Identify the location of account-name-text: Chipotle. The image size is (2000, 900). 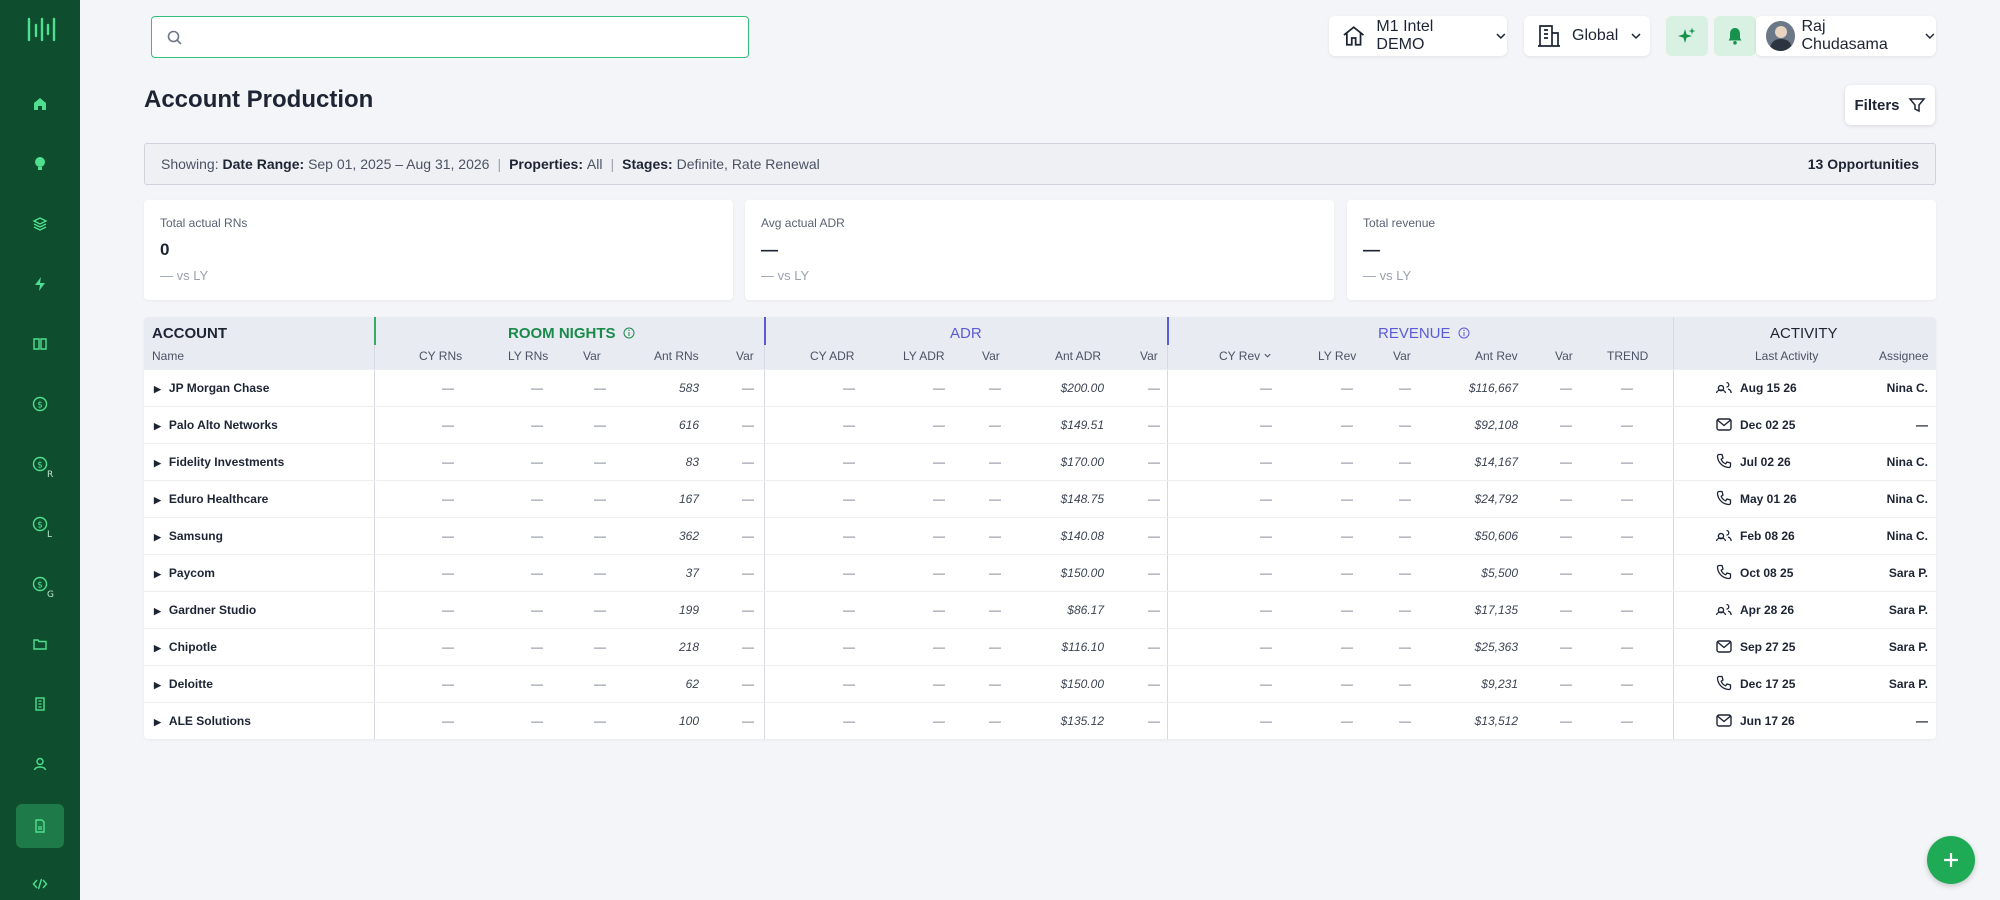
(192, 647).